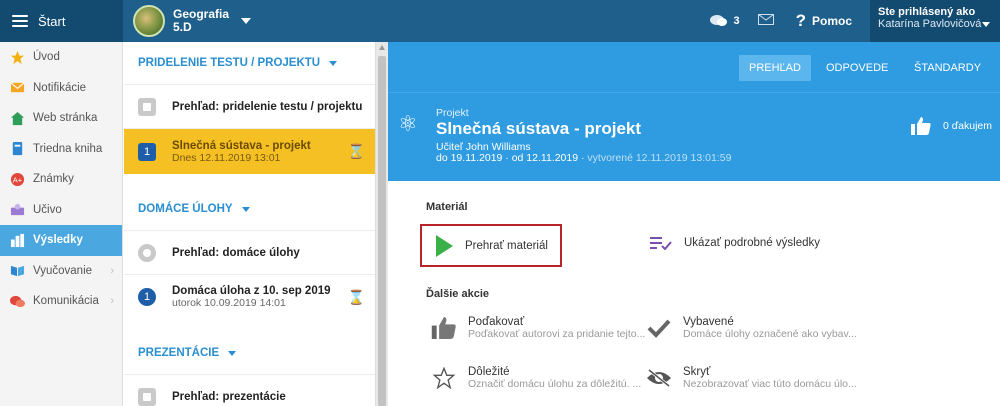  I want to click on project-dates: do 19.11.2019 · od 12.11.2019 ·, so click(510, 158).